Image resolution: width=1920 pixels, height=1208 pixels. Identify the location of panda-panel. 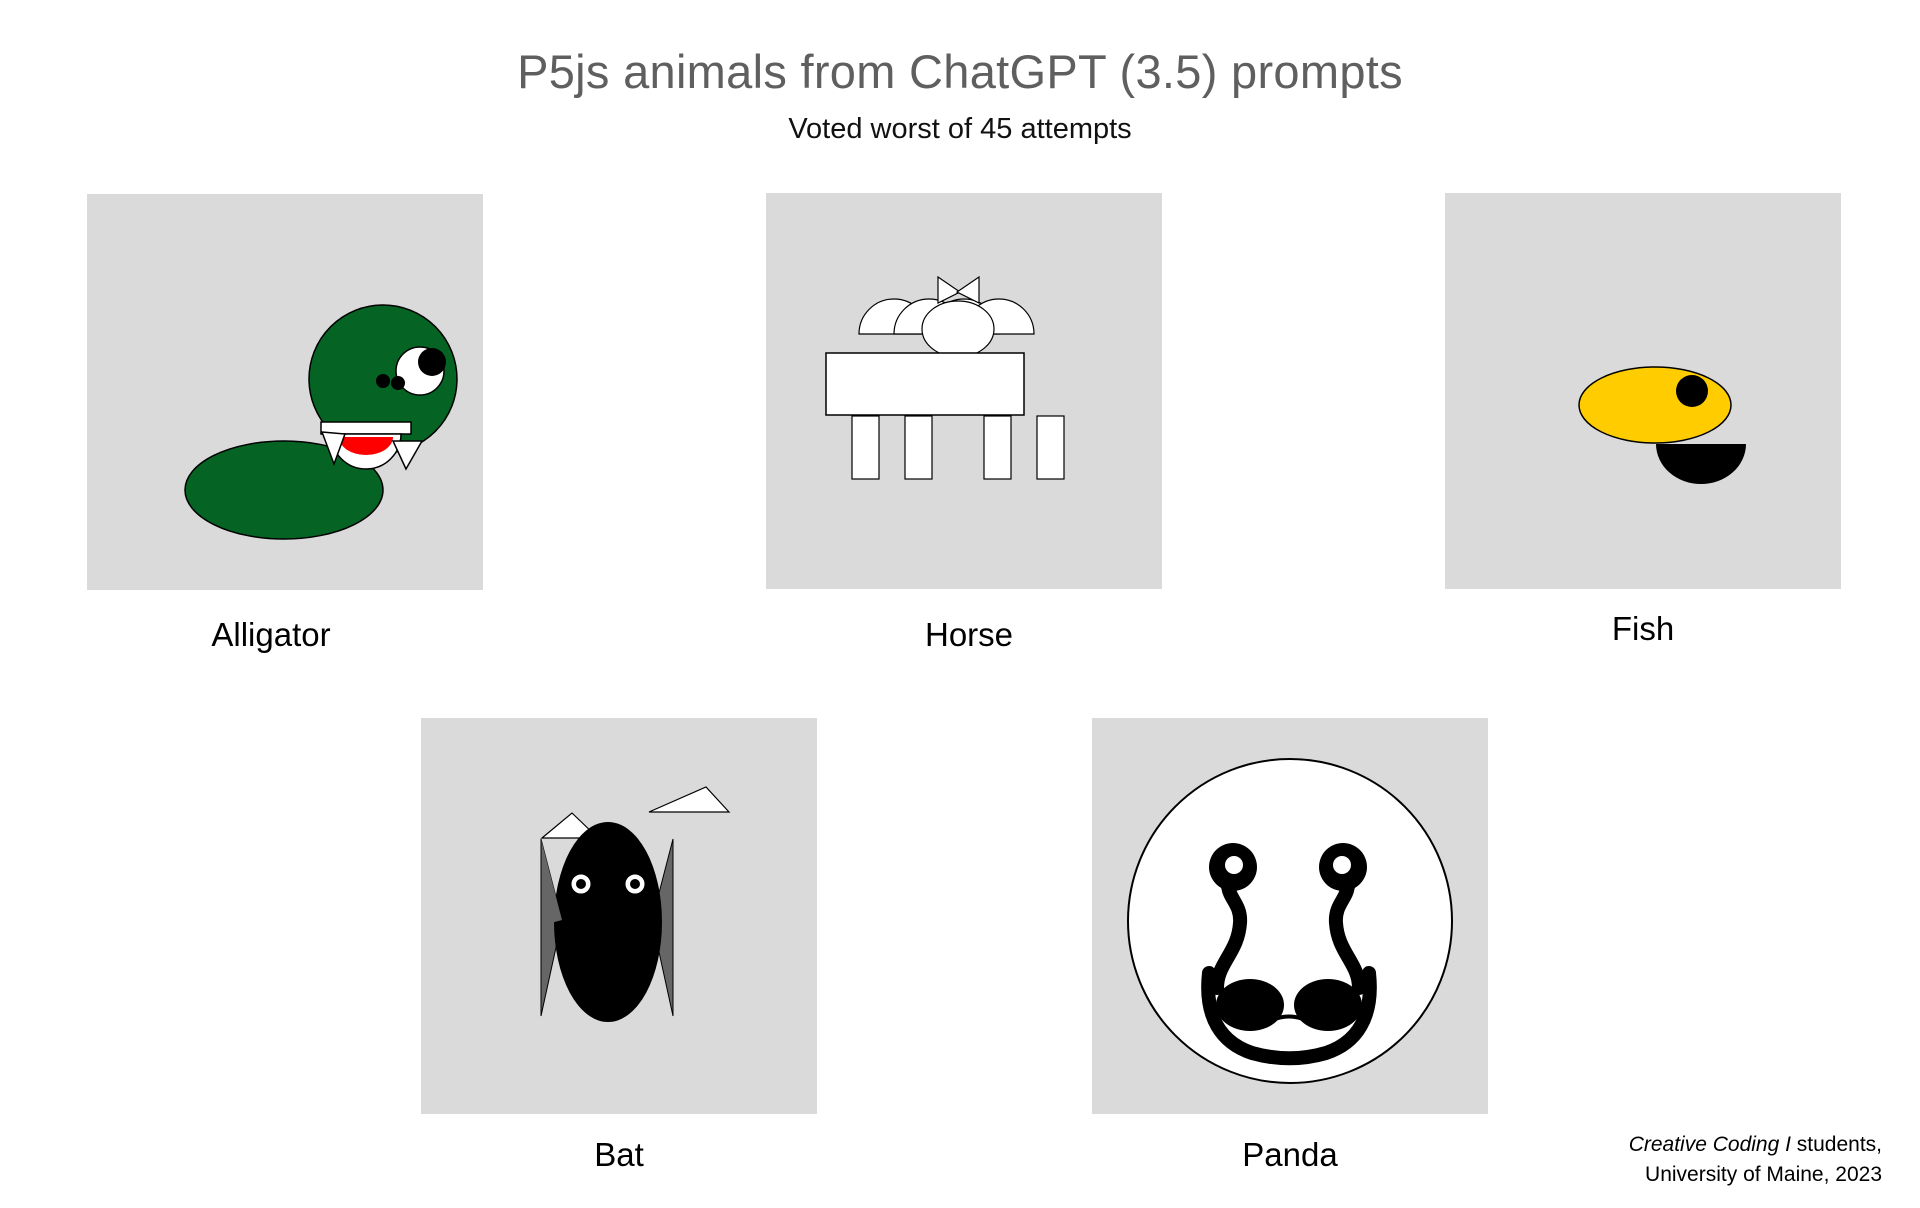
(1290, 916).